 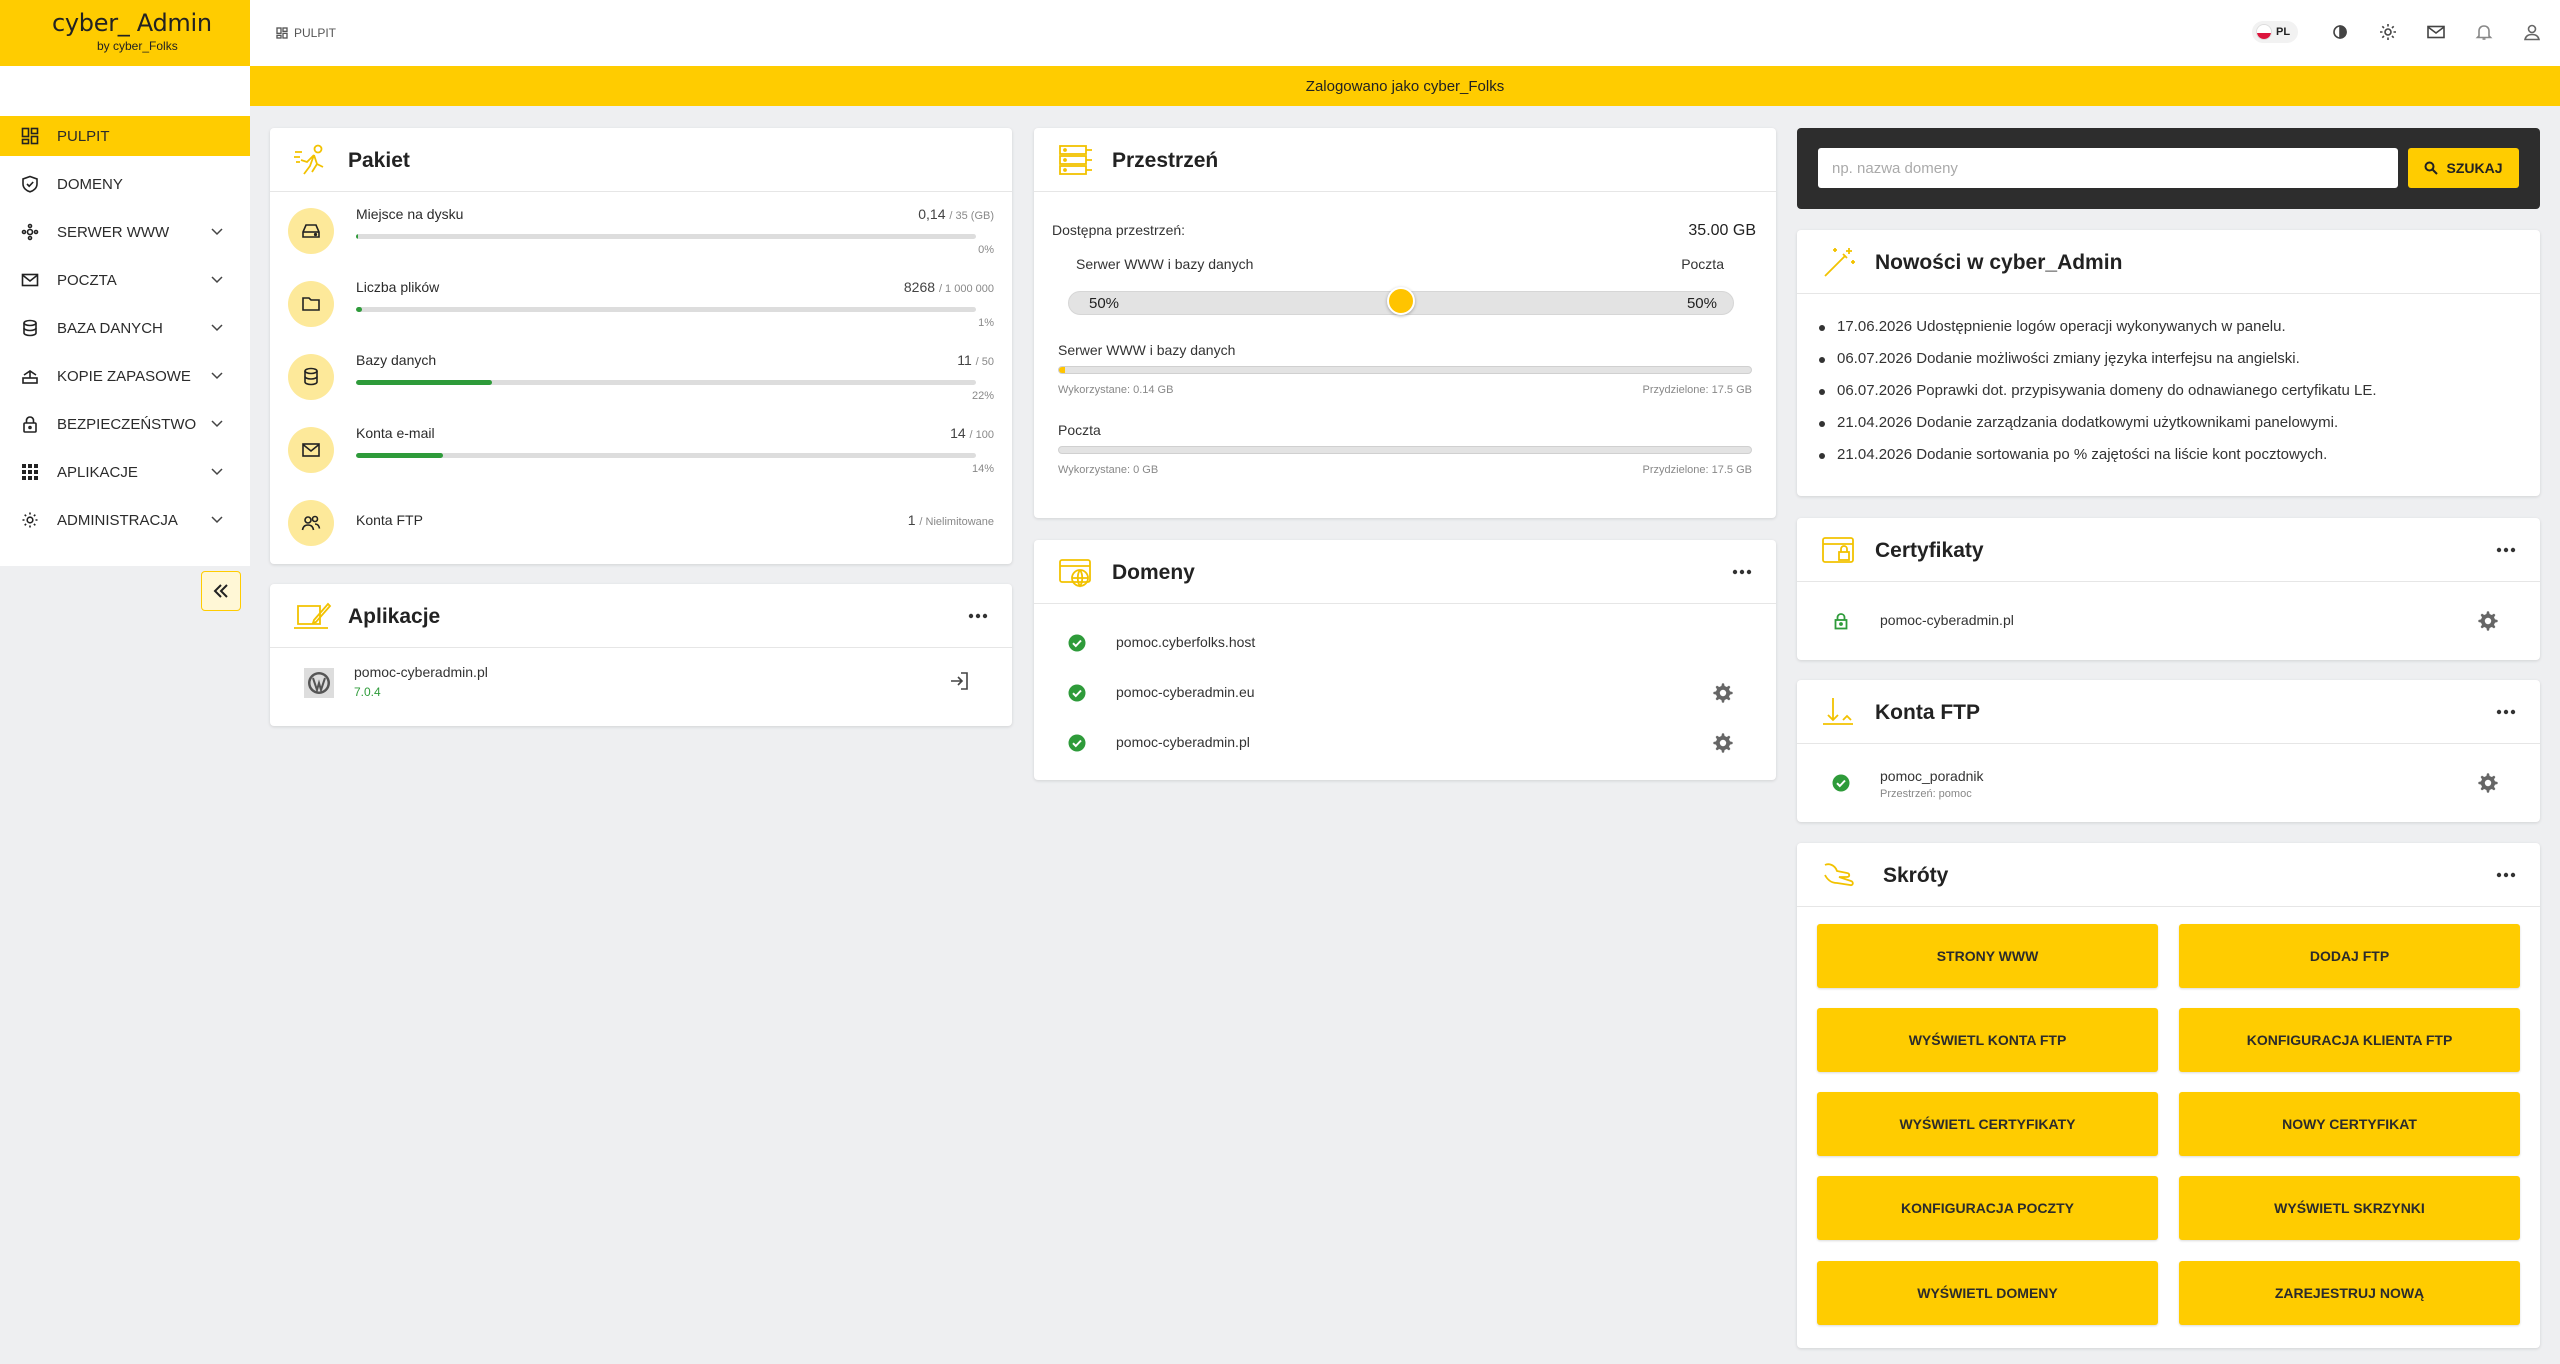 I want to click on shortcut-button: WYŚWIETL SKRZYNKI, so click(x=2349, y=1208).